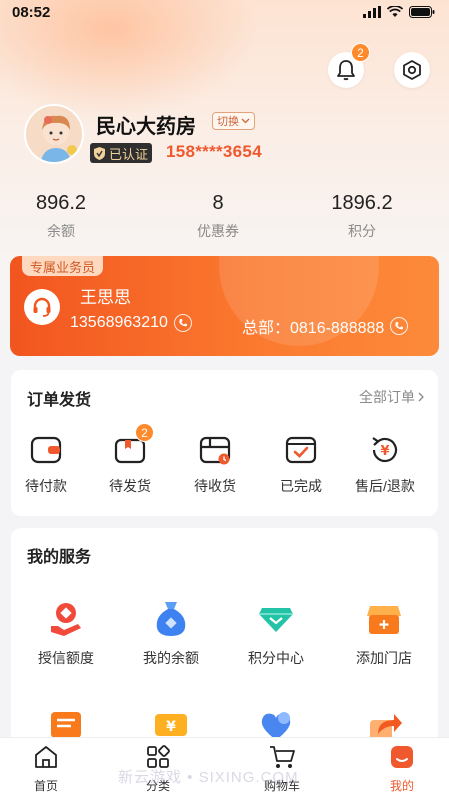  What do you see at coordinates (276, 620) in the screenshot?
I see `diamond-icon` at bounding box center [276, 620].